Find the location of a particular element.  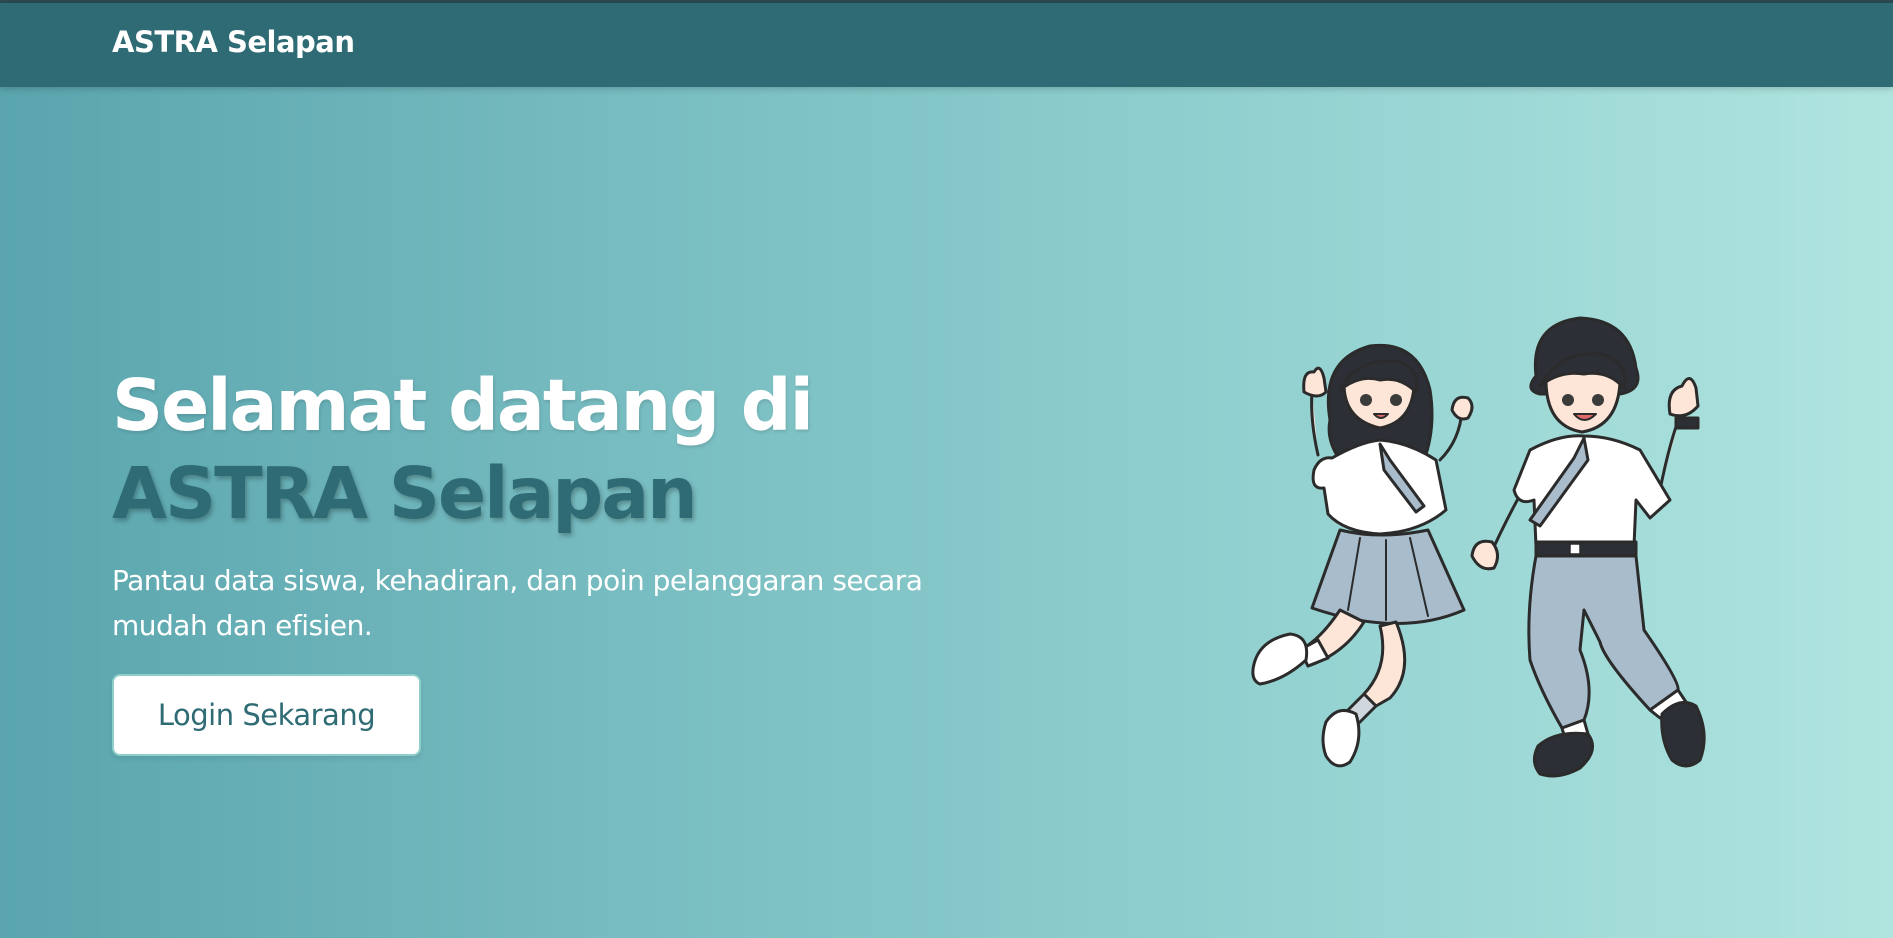

boy-figure is located at coordinates (1588, 547).